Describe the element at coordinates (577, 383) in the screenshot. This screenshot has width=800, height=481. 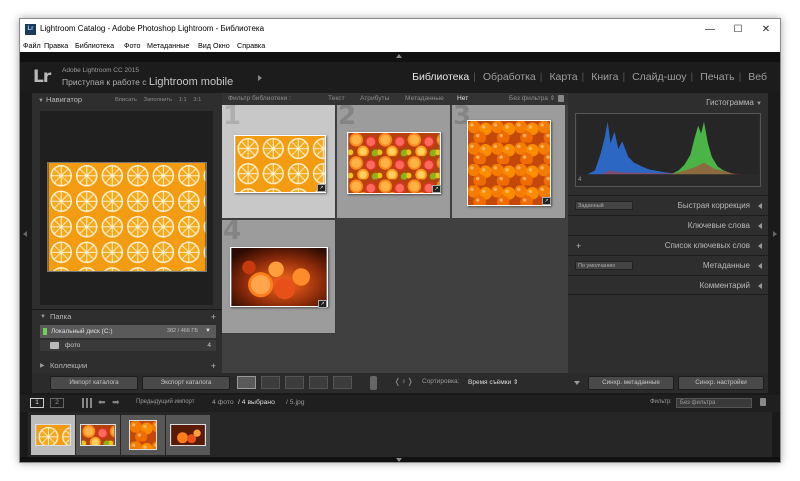
I see `toolbar-menu-icon` at that location.